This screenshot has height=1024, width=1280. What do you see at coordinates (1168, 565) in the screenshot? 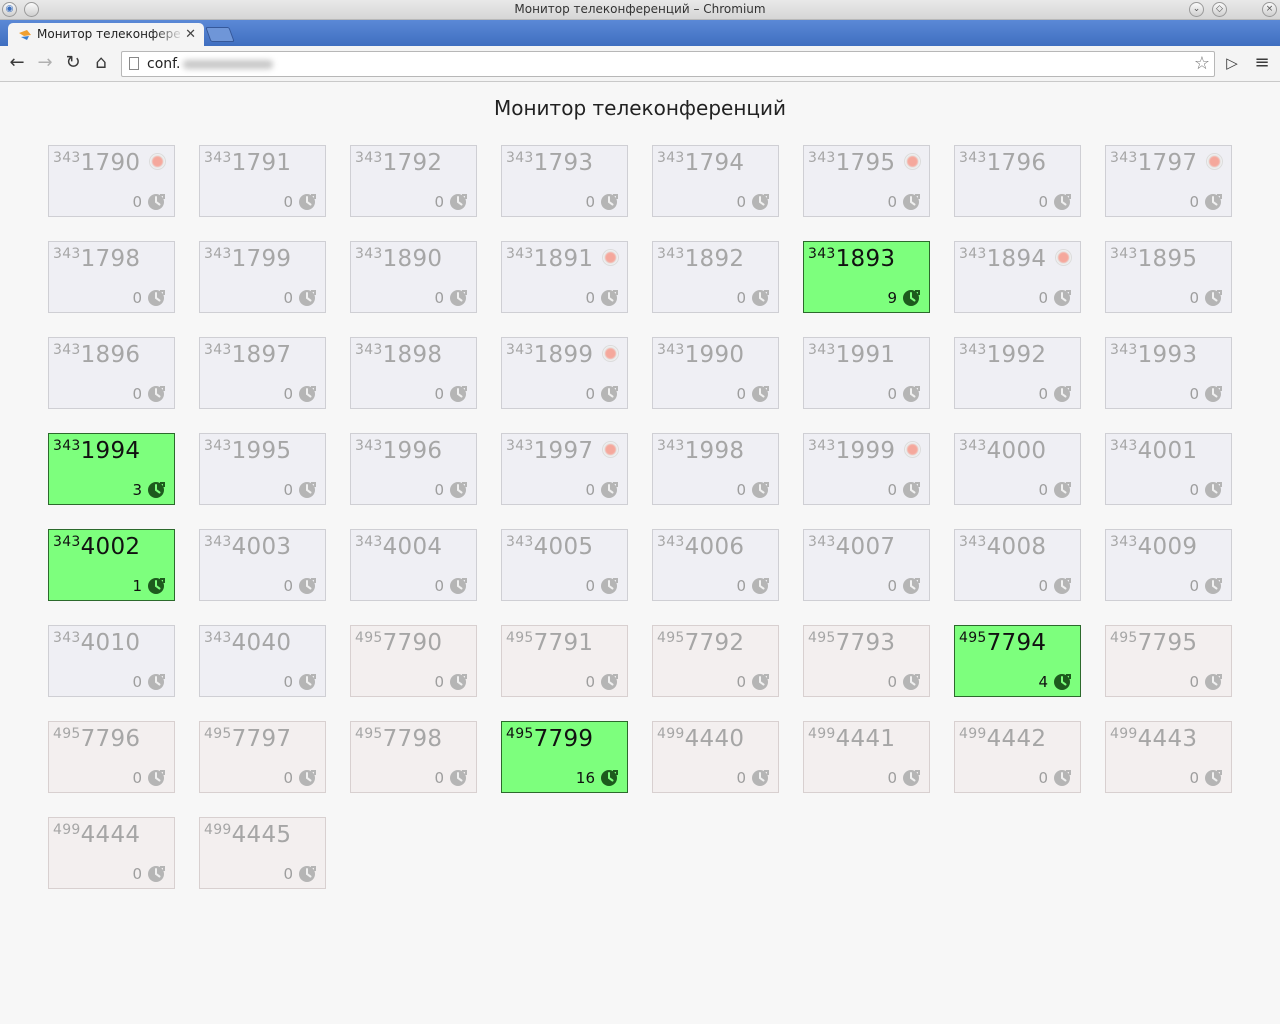
I see `room-tile: 3434009 0` at bounding box center [1168, 565].